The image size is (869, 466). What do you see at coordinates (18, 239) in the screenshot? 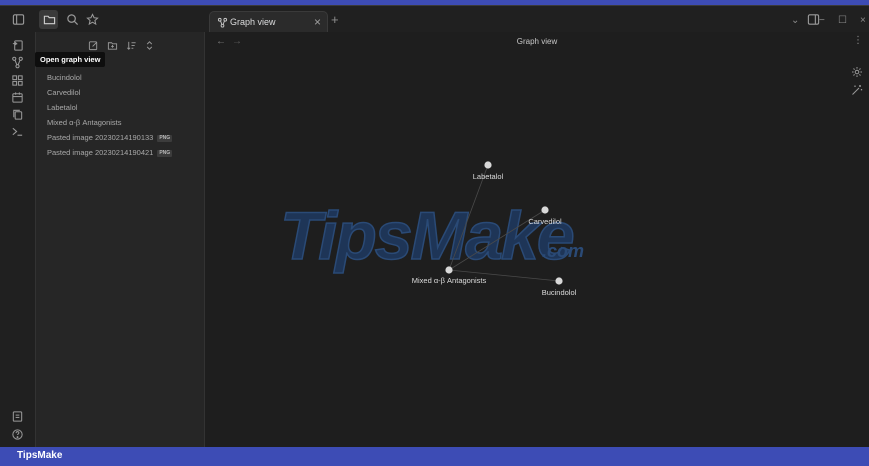
I see `left-ribbon` at bounding box center [18, 239].